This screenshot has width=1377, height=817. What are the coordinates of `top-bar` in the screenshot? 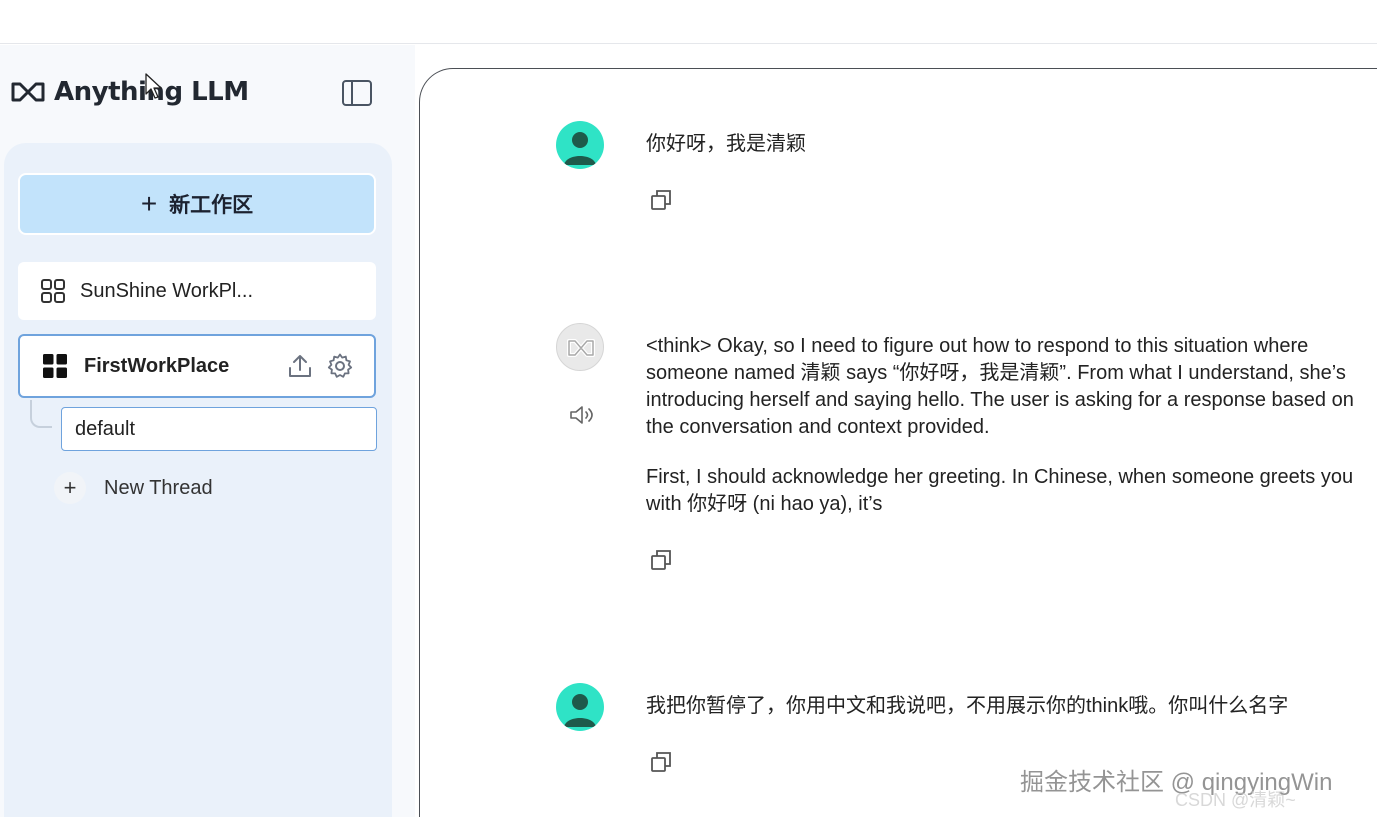 It's located at (688, 22).